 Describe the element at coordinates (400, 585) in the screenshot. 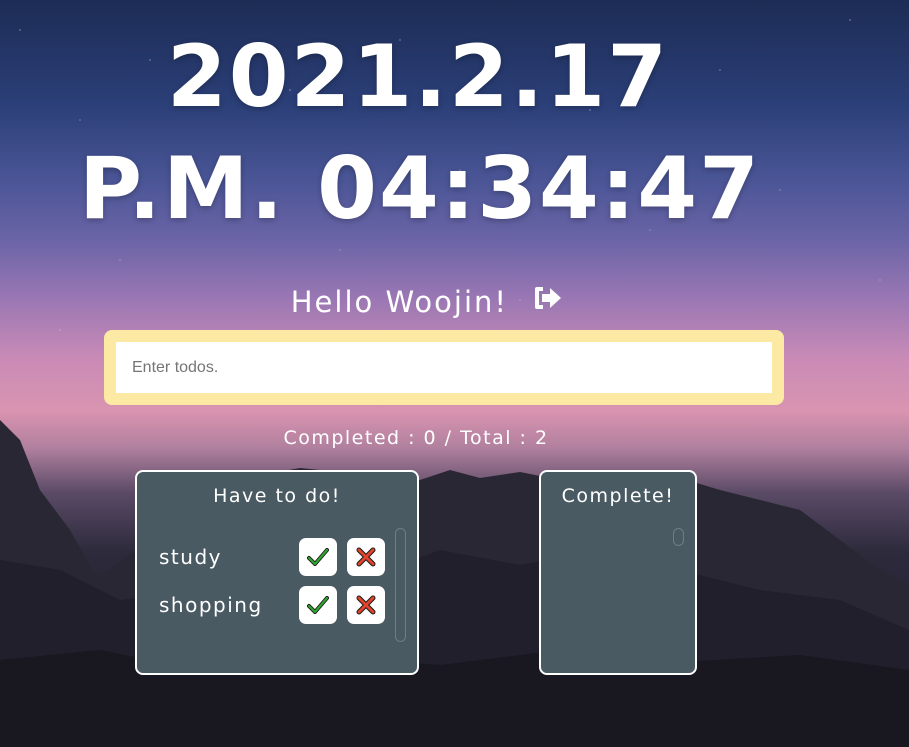

I see `todo-scrollbar` at that location.